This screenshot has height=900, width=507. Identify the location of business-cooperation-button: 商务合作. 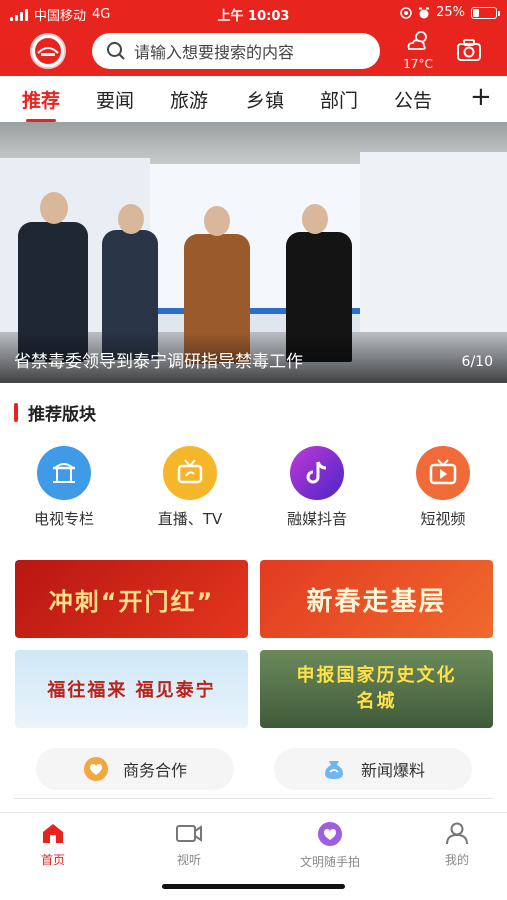
(135, 769).